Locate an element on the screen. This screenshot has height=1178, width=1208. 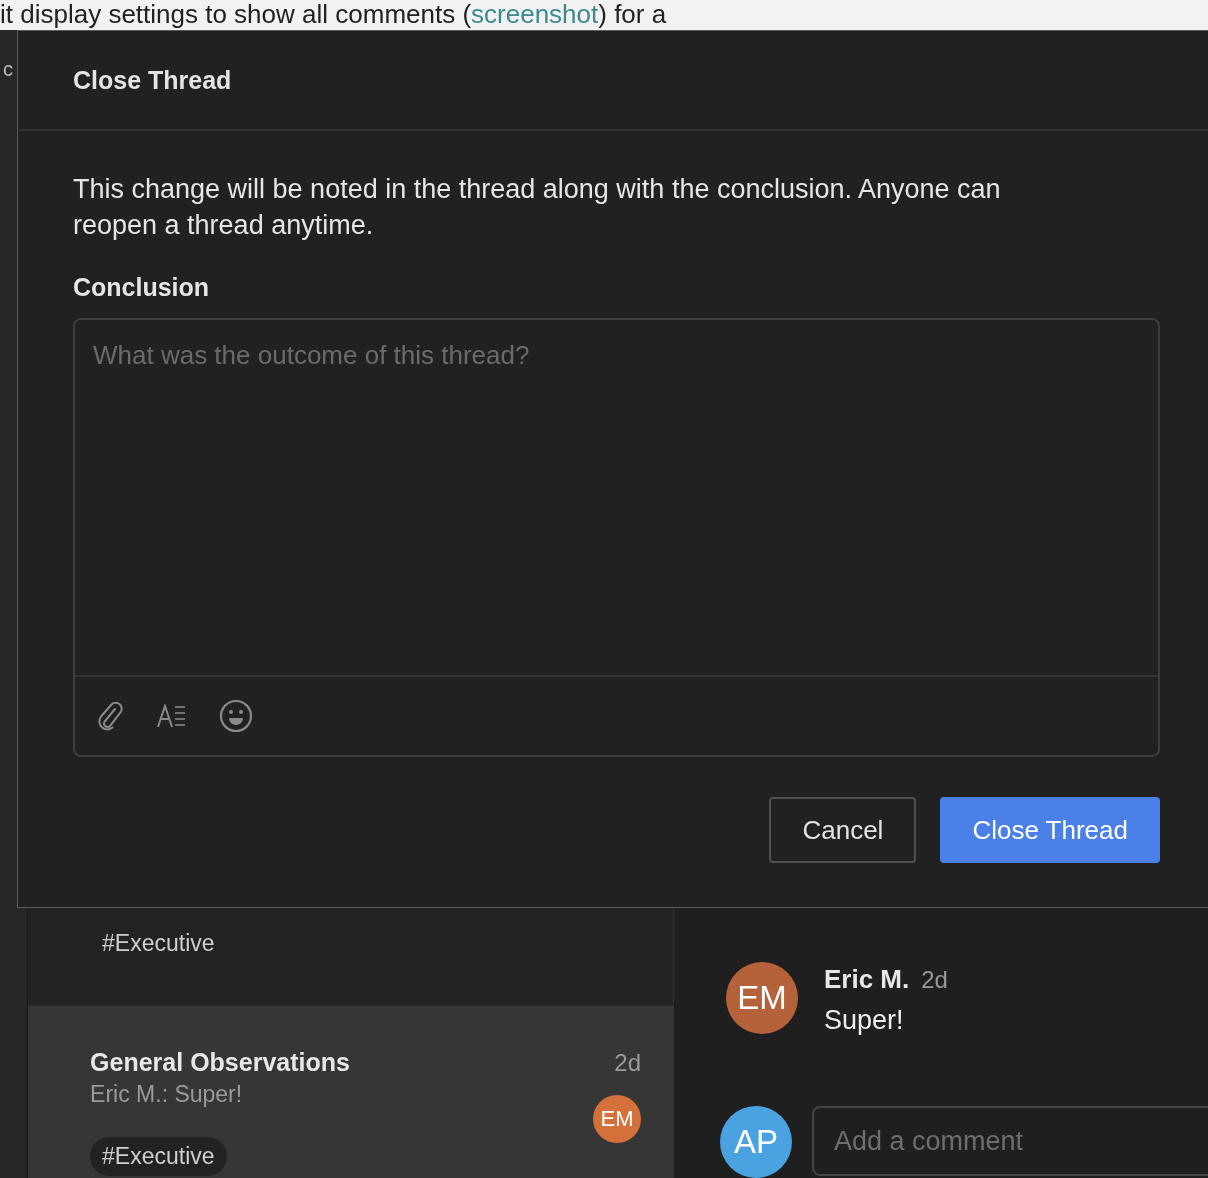
sidebar-label: c is located at coordinates (8, 69).